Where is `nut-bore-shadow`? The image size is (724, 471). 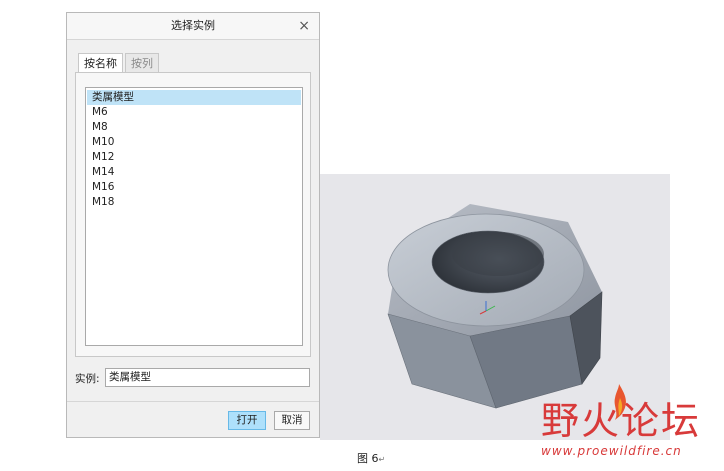
nut-bore-shadow is located at coordinates (498, 254).